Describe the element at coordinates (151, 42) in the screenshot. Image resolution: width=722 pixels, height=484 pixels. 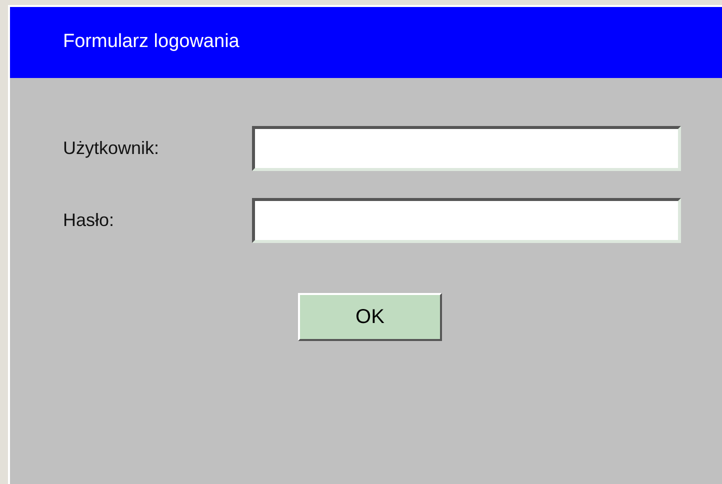
I see `window-title: Formularz logowania` at that location.